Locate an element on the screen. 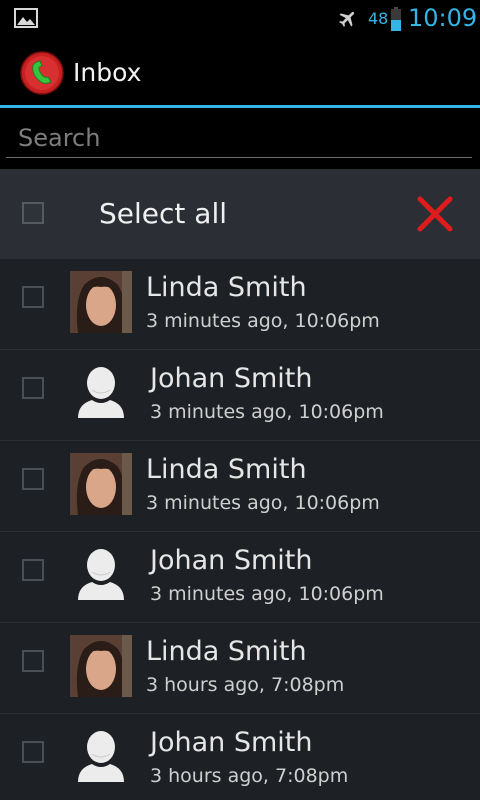  search-bar is located at coordinates (240, 138).